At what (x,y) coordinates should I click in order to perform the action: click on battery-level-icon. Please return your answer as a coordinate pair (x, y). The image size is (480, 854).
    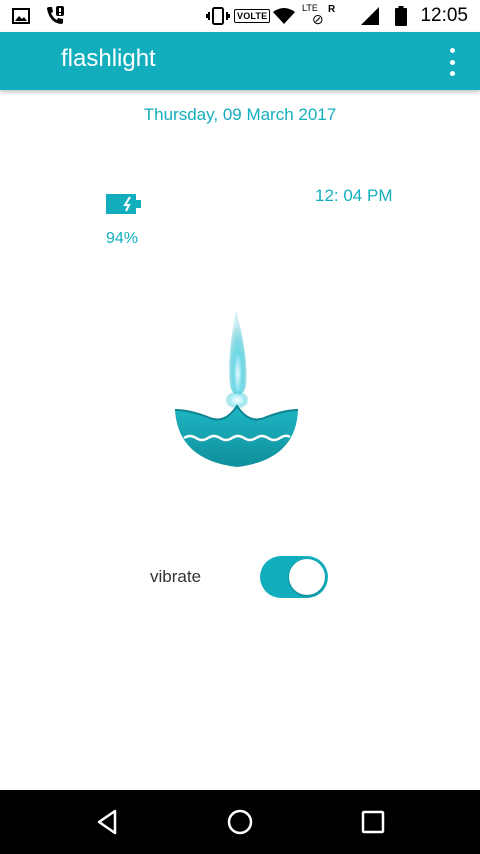
    Looking at the image, I should click on (124, 206).